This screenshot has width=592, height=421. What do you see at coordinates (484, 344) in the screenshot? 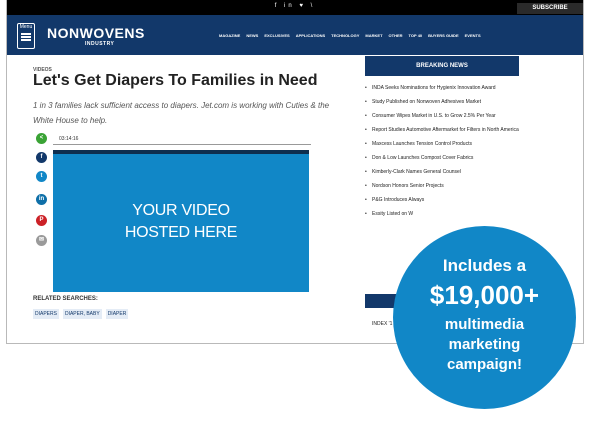
I see `badge-line-4: marketing` at bounding box center [484, 344].